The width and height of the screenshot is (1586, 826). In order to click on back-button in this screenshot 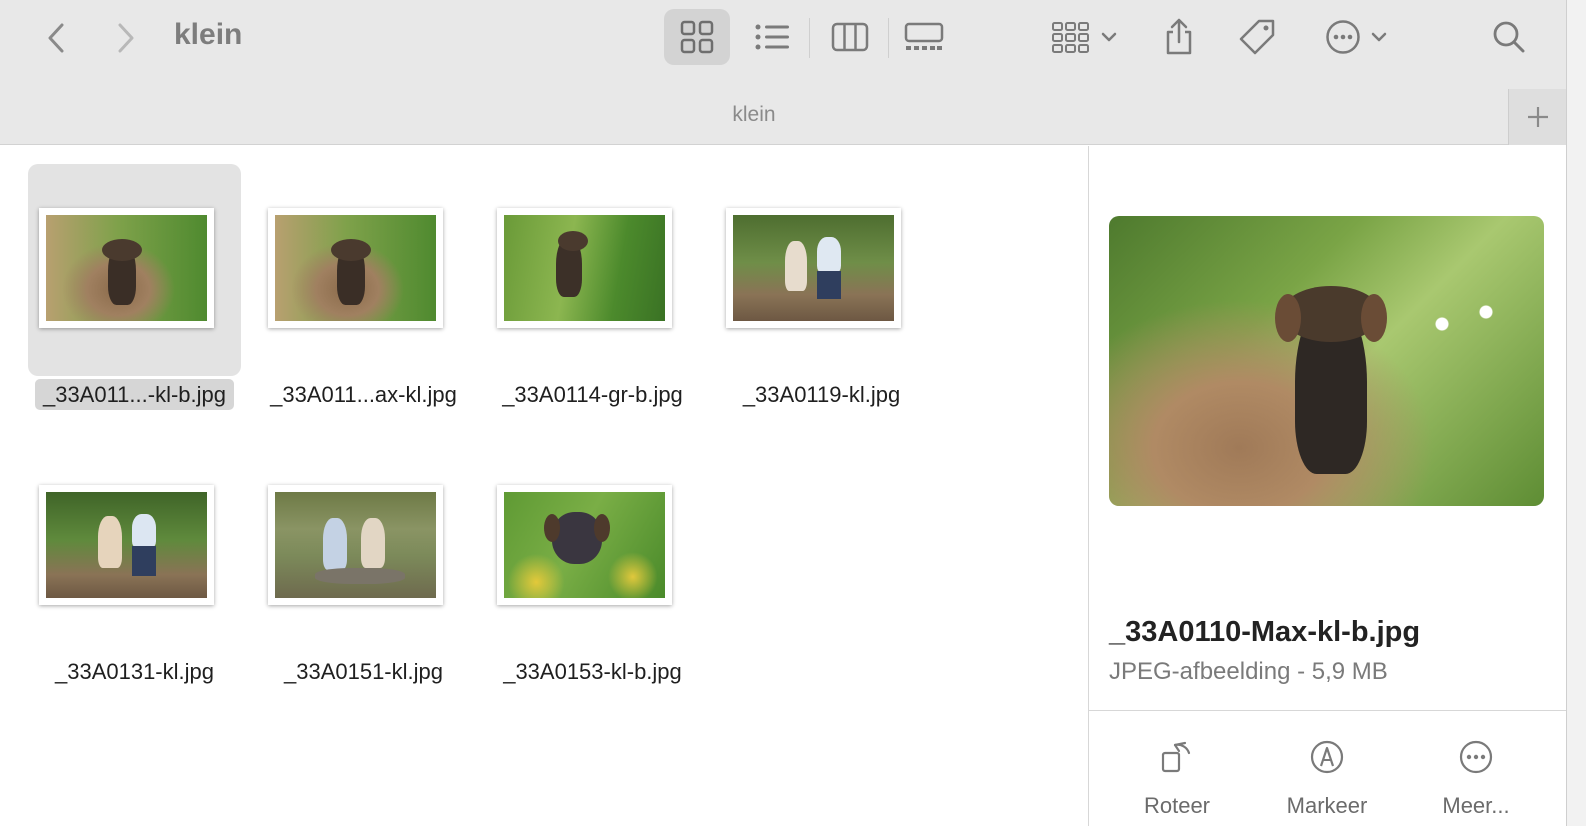, I will do `click(56, 38)`.